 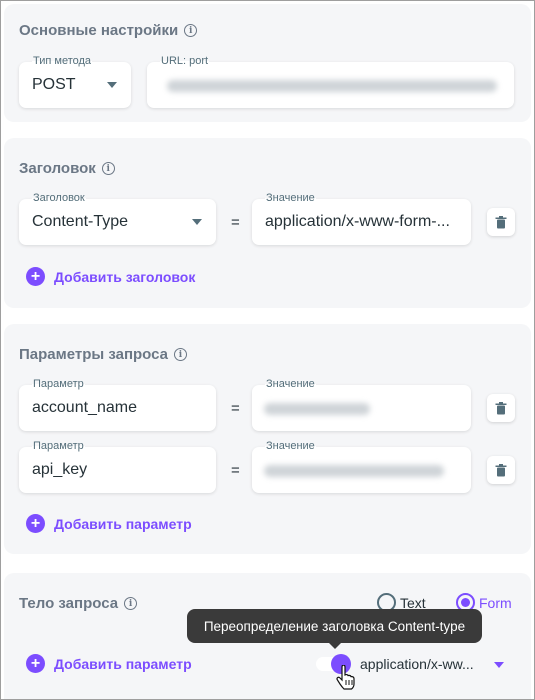 What do you see at coordinates (54, 84) in the screenshot?
I see `method-value: POST` at bounding box center [54, 84].